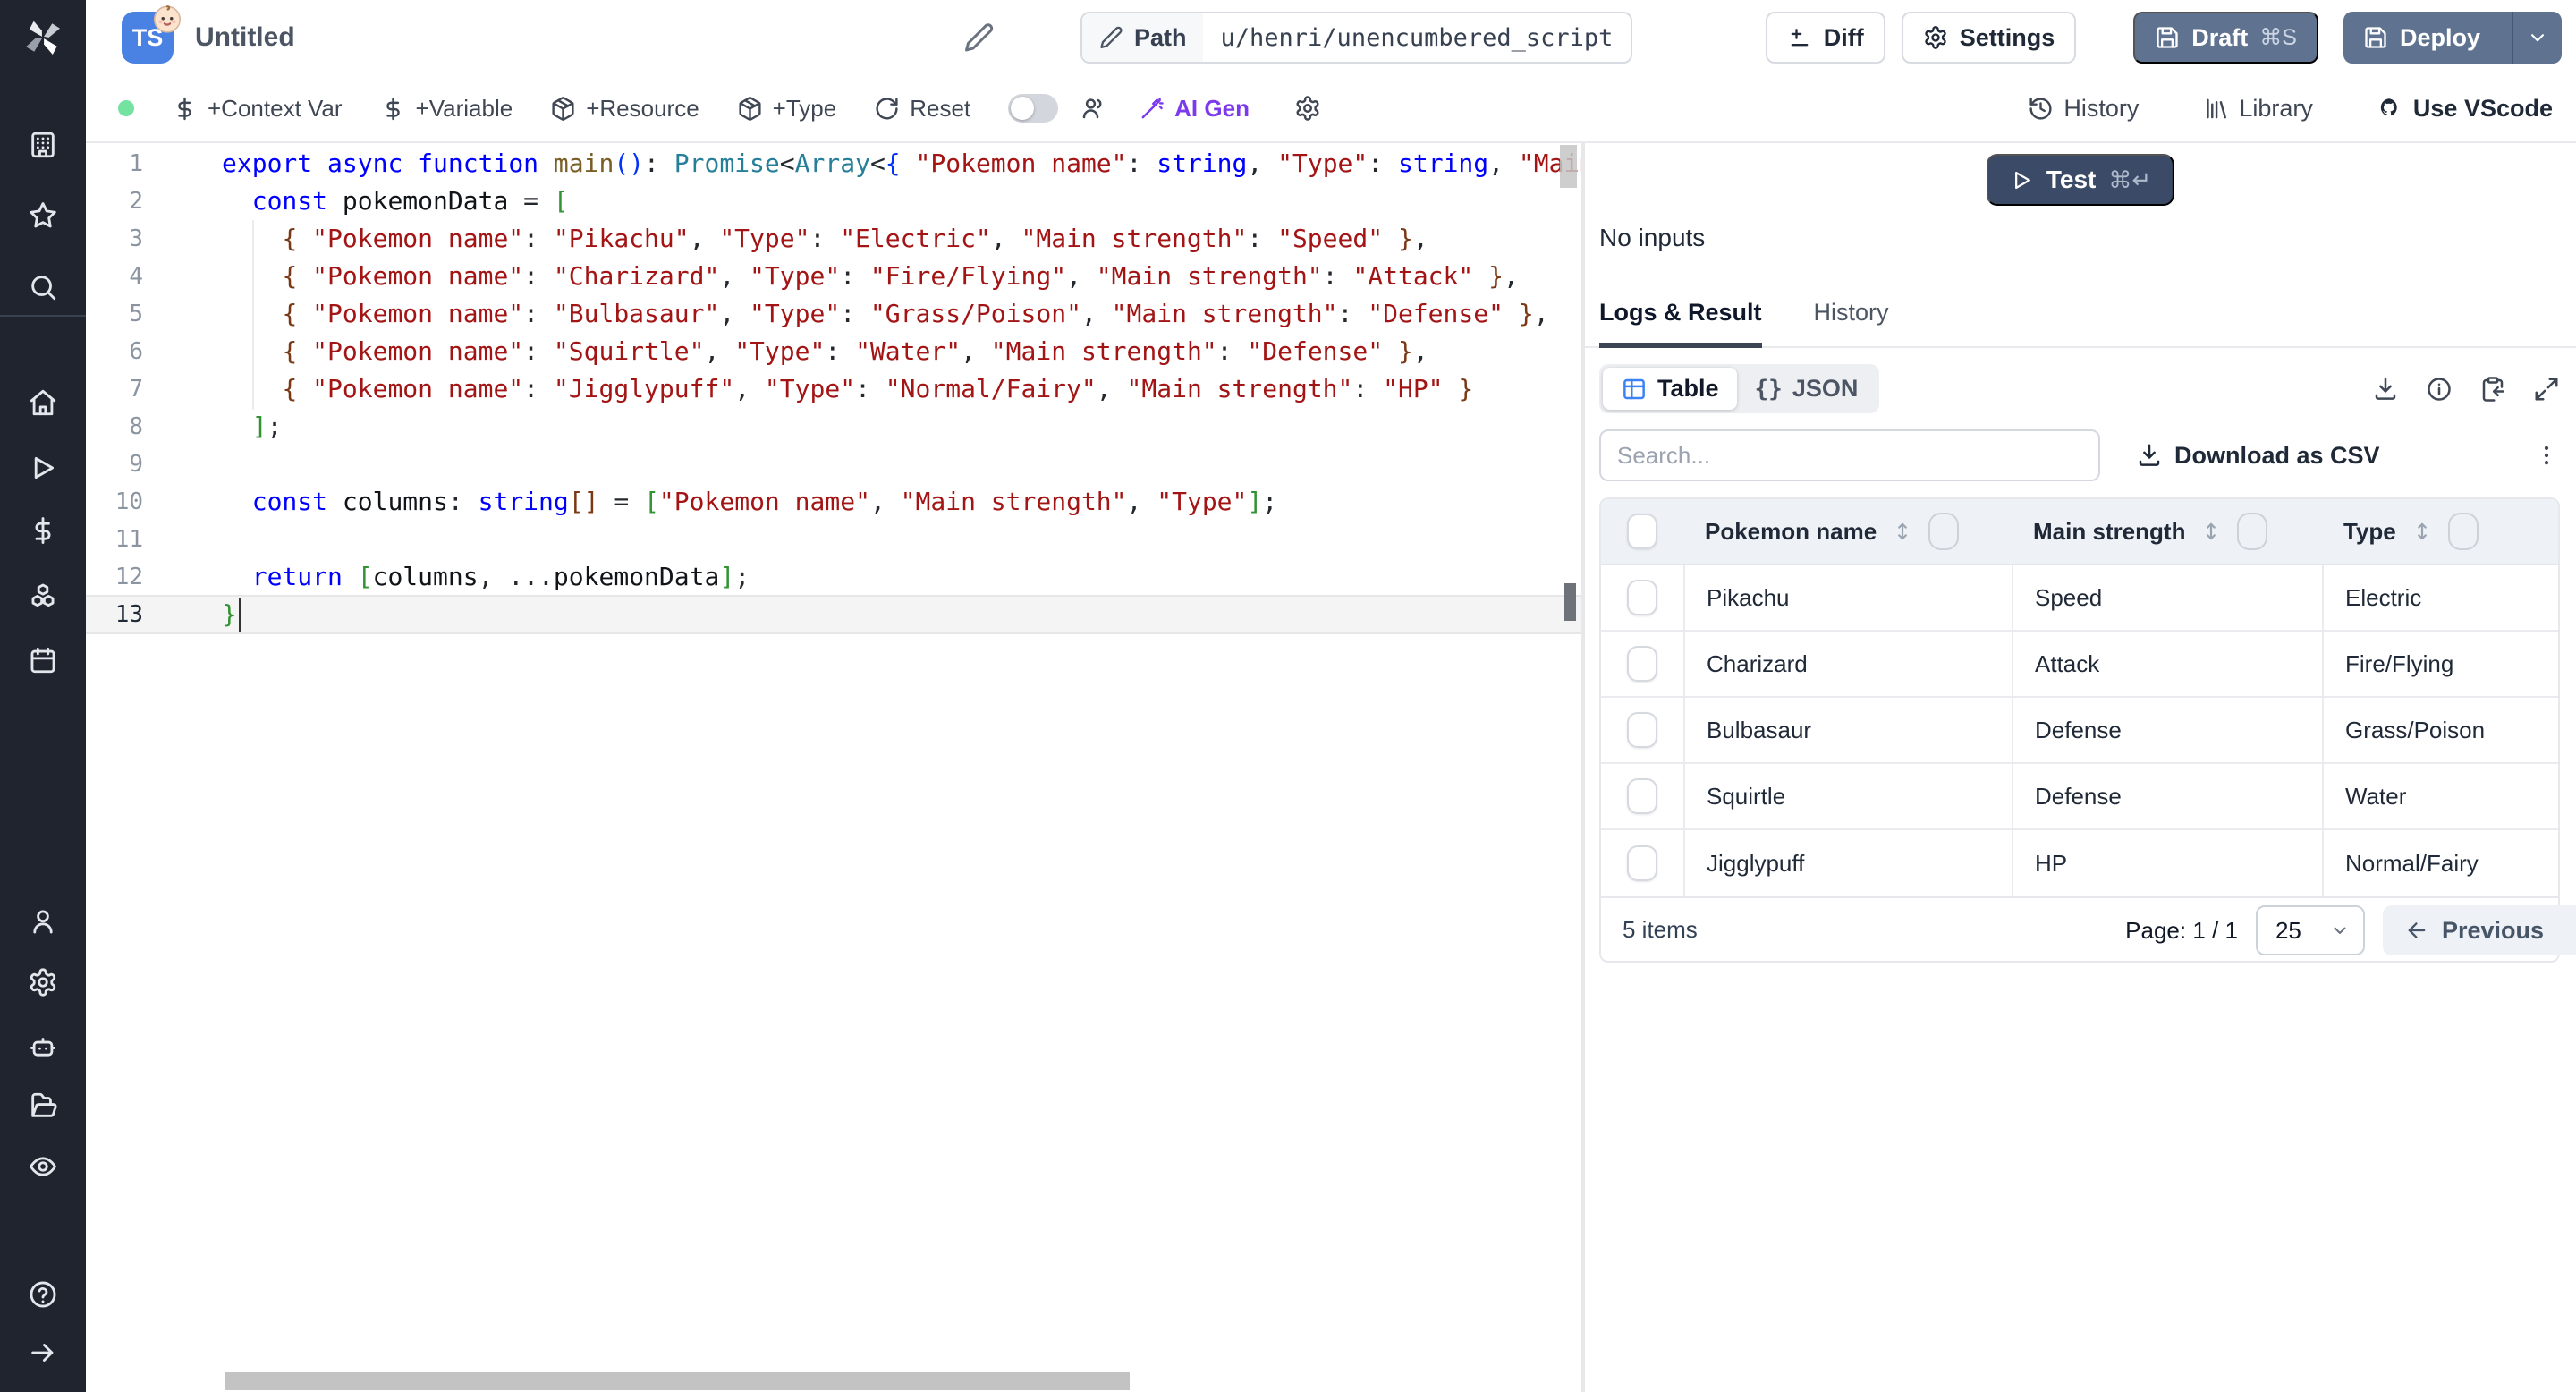 This screenshot has height=1392, width=2576. I want to click on table-row: Squirtle Defense Water, so click(2079, 797).